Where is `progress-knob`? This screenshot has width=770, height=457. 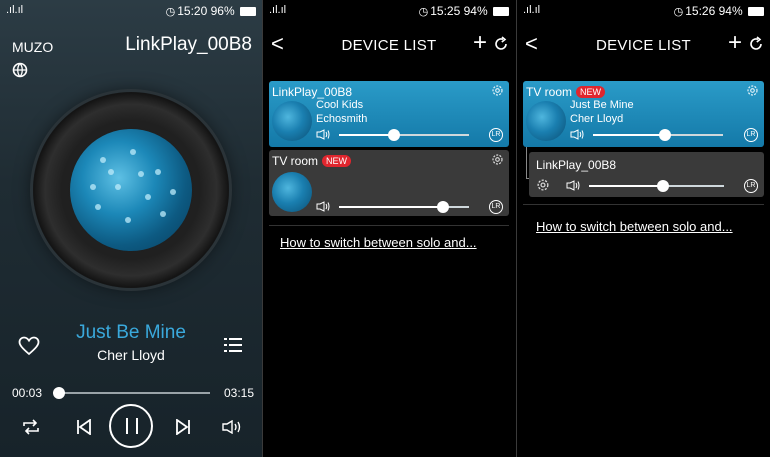 progress-knob is located at coordinates (59, 393).